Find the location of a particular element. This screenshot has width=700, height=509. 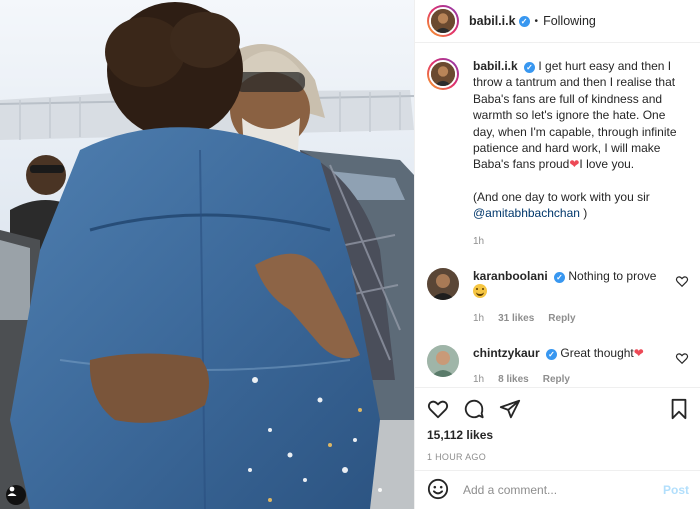

comment-meta: 1h 31 likes Reply is located at coordinates (571, 319).